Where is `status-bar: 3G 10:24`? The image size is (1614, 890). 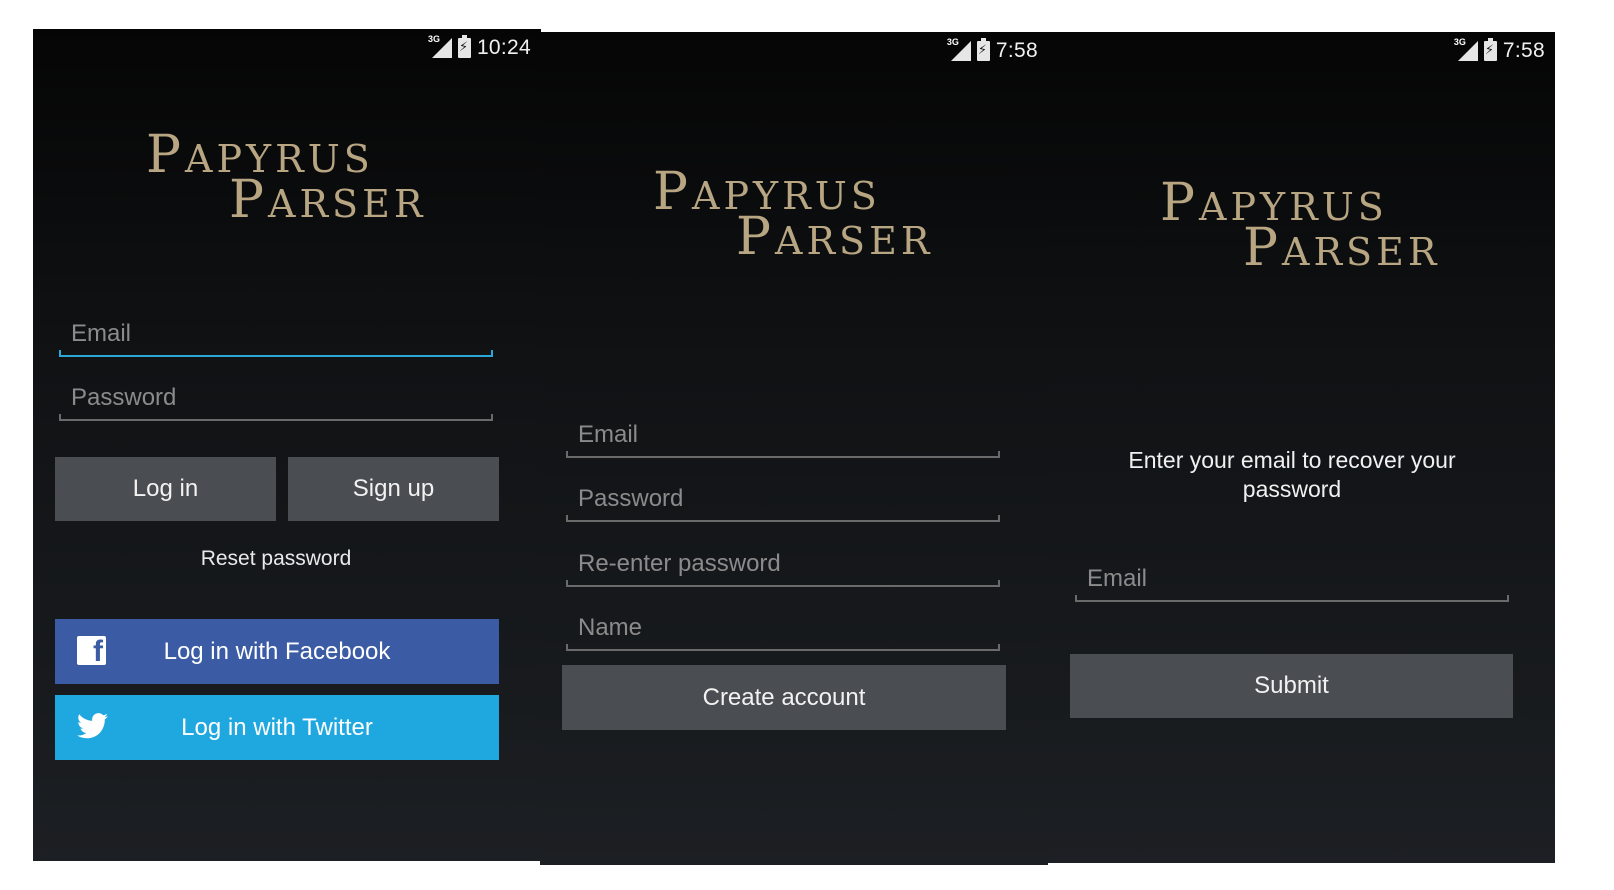 status-bar: 3G 10:24 is located at coordinates (479, 48).